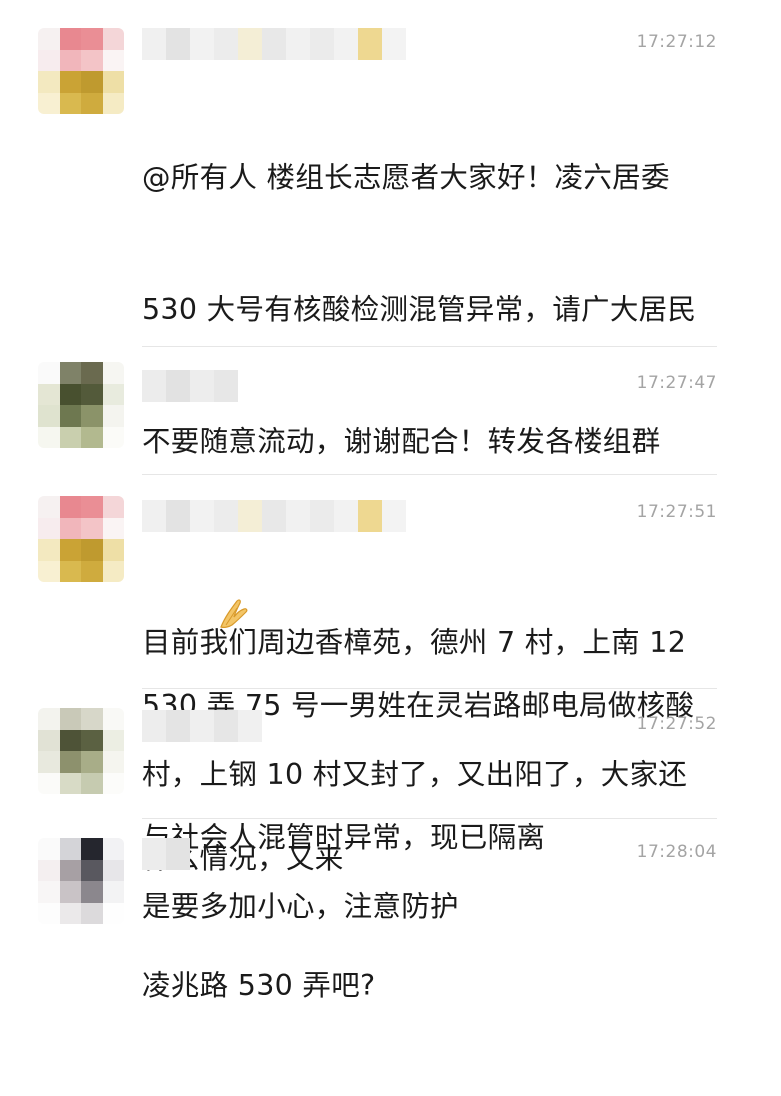 Image resolution: width=781 pixels, height=1096 pixels. What do you see at coordinates (414, 642) in the screenshot?
I see `message-line: 目前我们周边香樟苑，德州 7 村，上南 12` at bounding box center [414, 642].